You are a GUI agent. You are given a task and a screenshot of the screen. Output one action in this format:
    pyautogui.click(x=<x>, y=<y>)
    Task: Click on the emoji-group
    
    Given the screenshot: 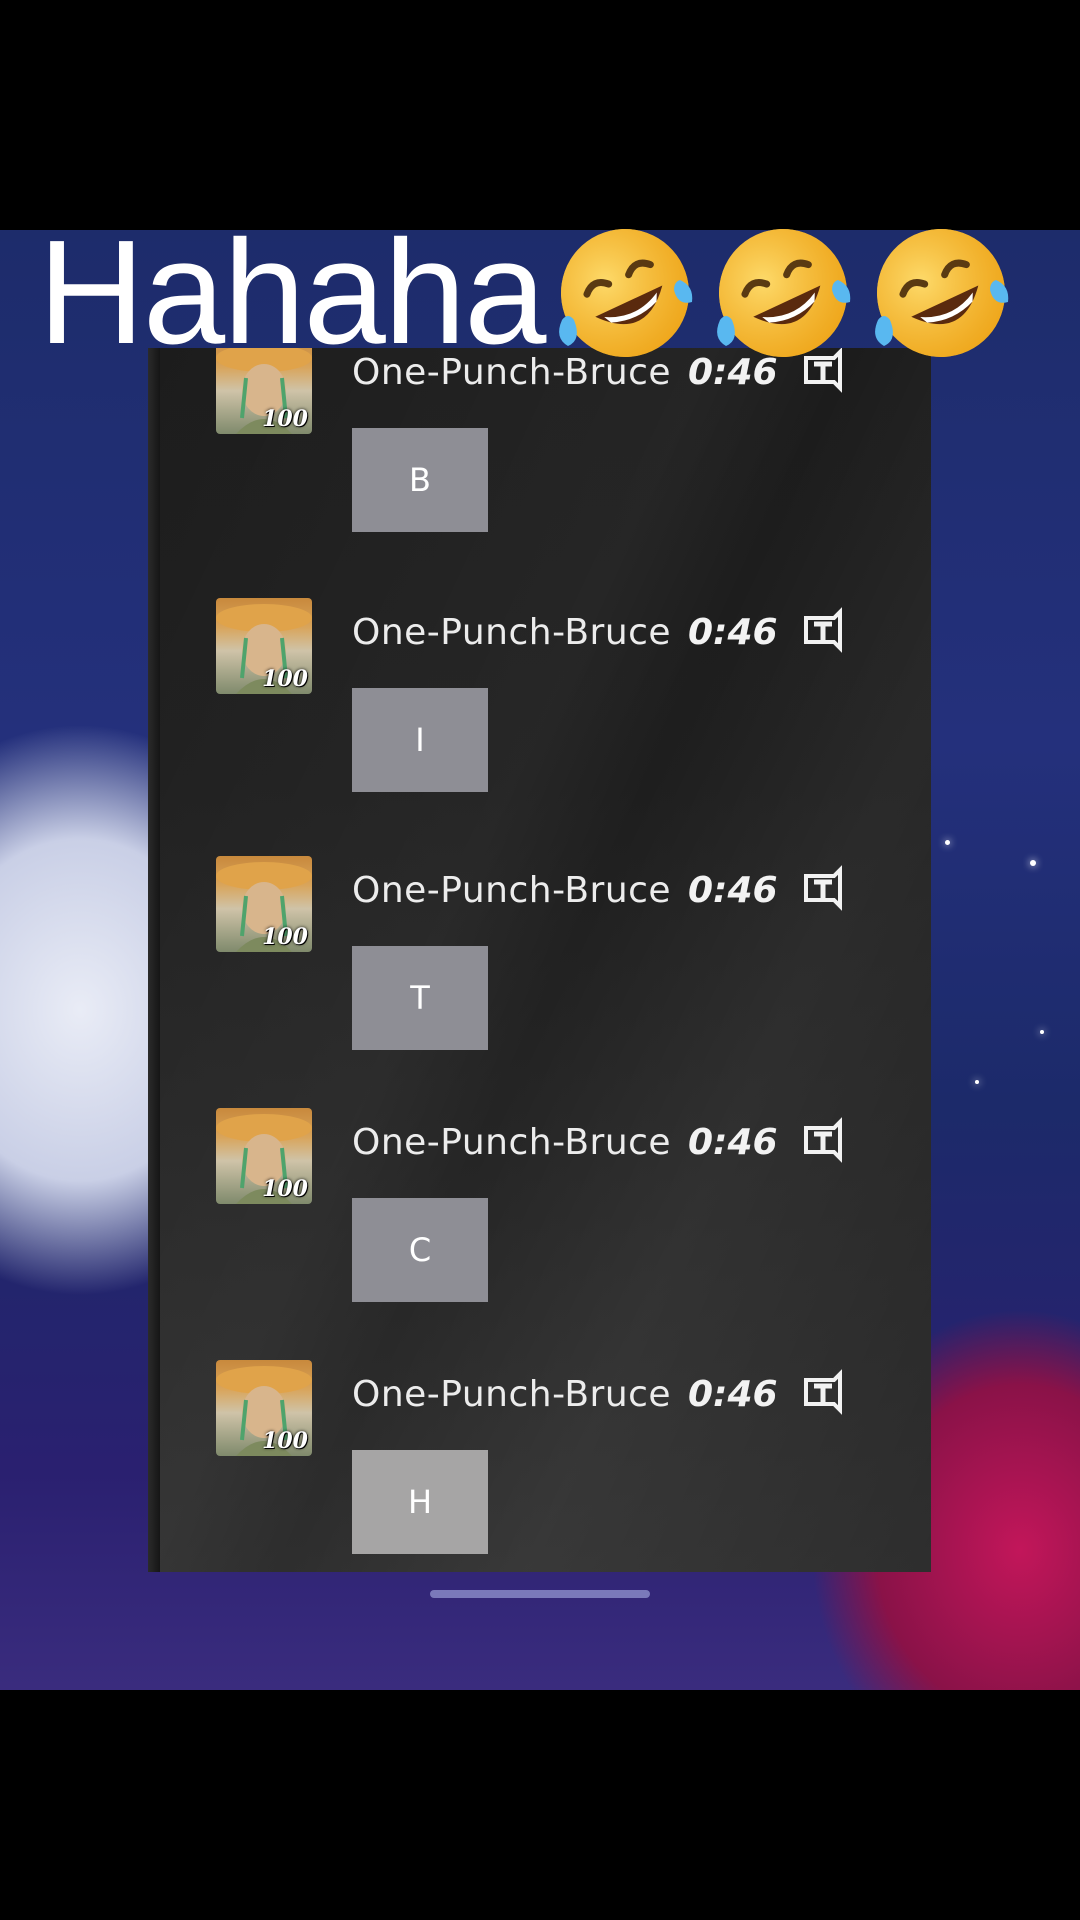 What is the action you would take?
    pyautogui.click(x=789, y=293)
    